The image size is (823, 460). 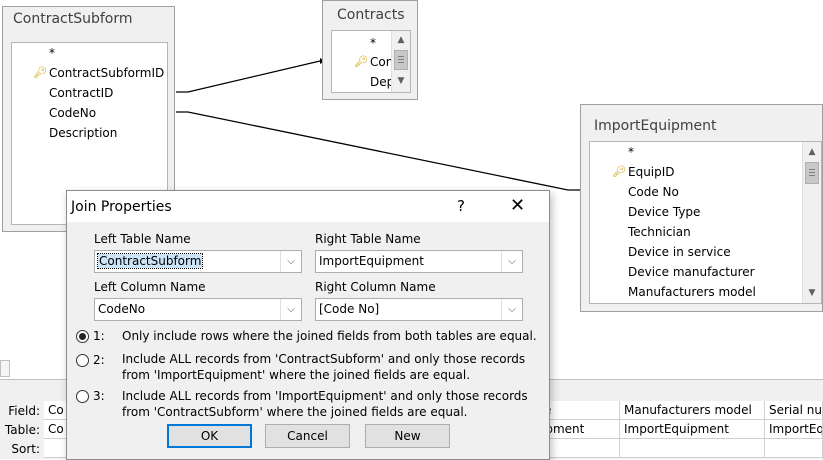 What do you see at coordinates (99, 336) in the screenshot?
I see `option-number: 1:` at bounding box center [99, 336].